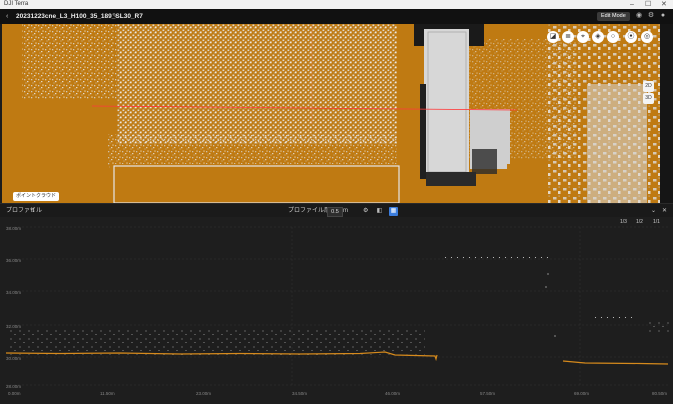  What do you see at coordinates (639, 16) in the screenshot?
I see `camera-icon: ◉` at bounding box center [639, 16].